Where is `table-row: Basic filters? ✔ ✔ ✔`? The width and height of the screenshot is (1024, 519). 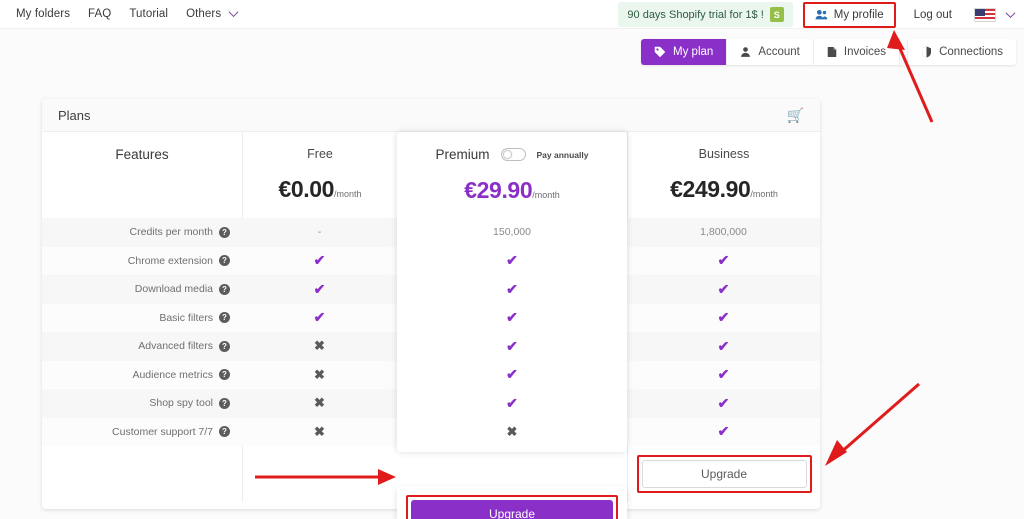
table-row: Basic filters? ✔ ✔ ✔ is located at coordinates (431, 318).